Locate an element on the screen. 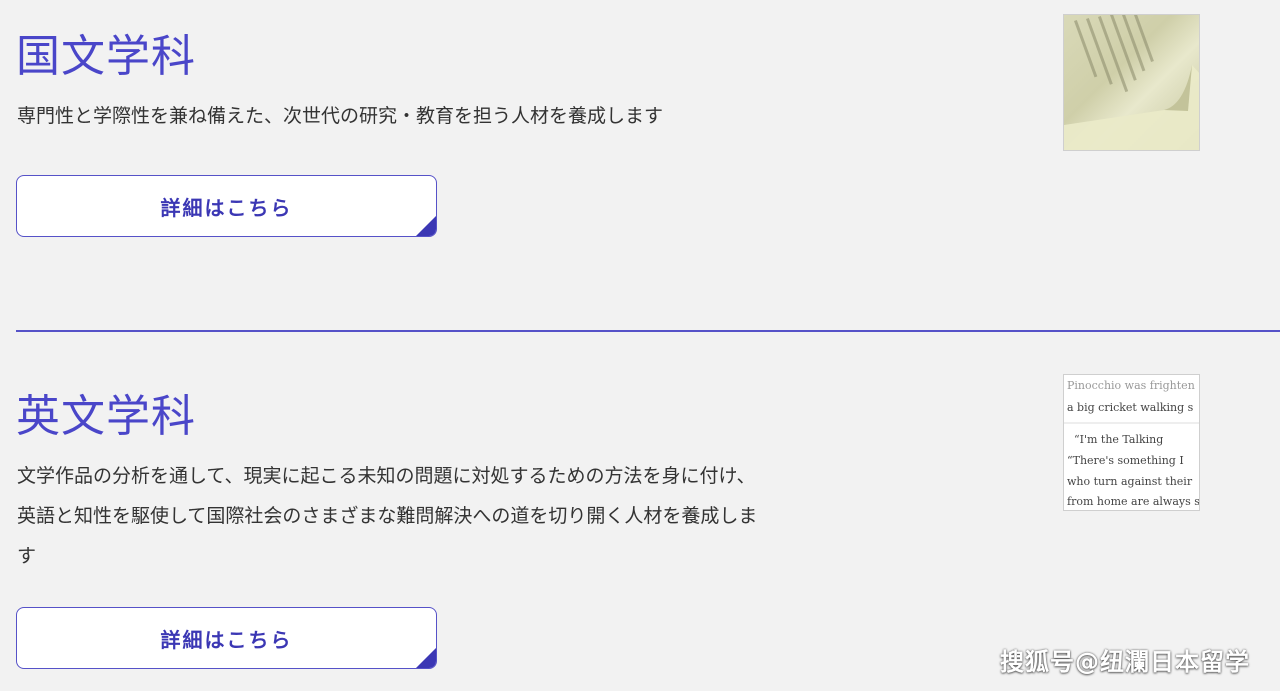  thumbnail-text-line: a big cricket walking s is located at coordinates (1130, 407).